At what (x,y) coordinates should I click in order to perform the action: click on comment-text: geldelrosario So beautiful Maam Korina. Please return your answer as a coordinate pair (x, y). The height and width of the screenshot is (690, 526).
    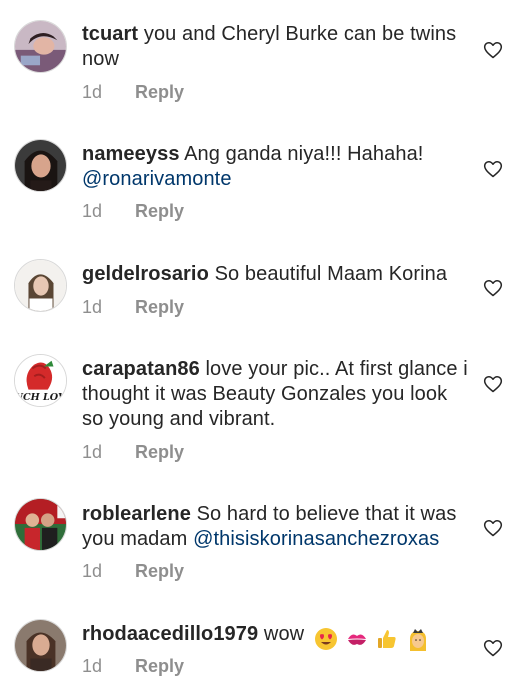
    Looking at the image, I should click on (278, 274).